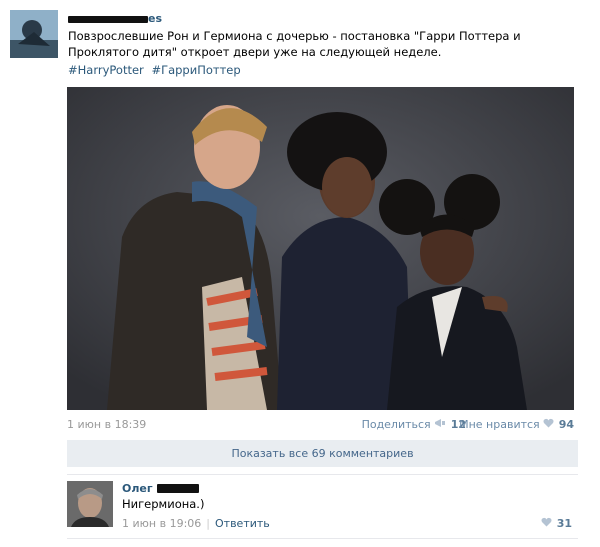 Image resolution: width=600 pixels, height=547 pixels. Describe the element at coordinates (106, 424) in the screenshot. I see `post-date: 1 июн в 18:39` at that location.